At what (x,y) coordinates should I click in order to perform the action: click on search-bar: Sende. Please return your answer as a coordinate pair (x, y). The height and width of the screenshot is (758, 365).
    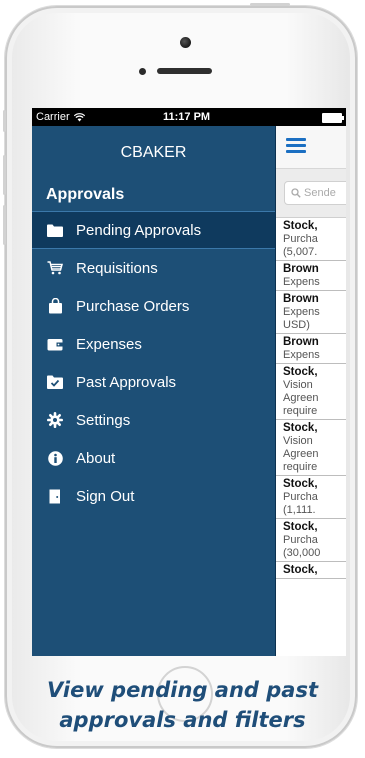
    Looking at the image, I should click on (311, 193).